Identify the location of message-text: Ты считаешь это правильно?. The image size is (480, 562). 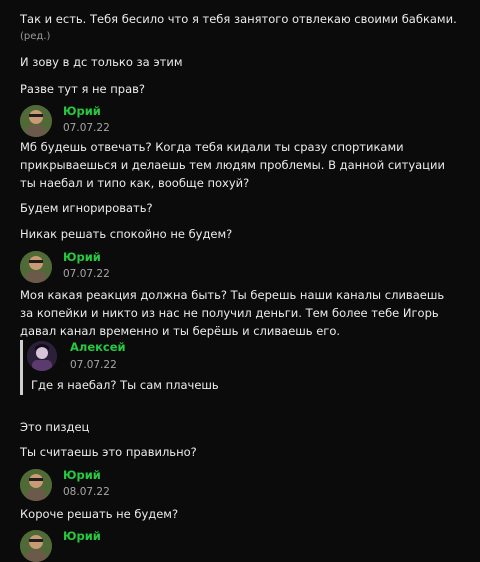
(108, 452).